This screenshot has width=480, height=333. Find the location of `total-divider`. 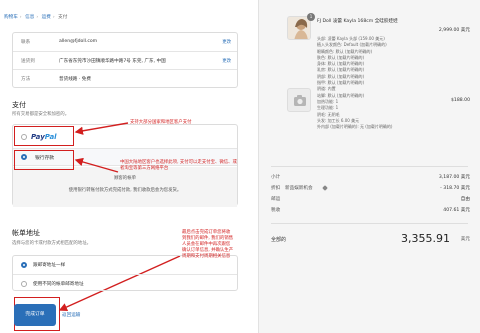

total-divider is located at coordinates (369, 223).